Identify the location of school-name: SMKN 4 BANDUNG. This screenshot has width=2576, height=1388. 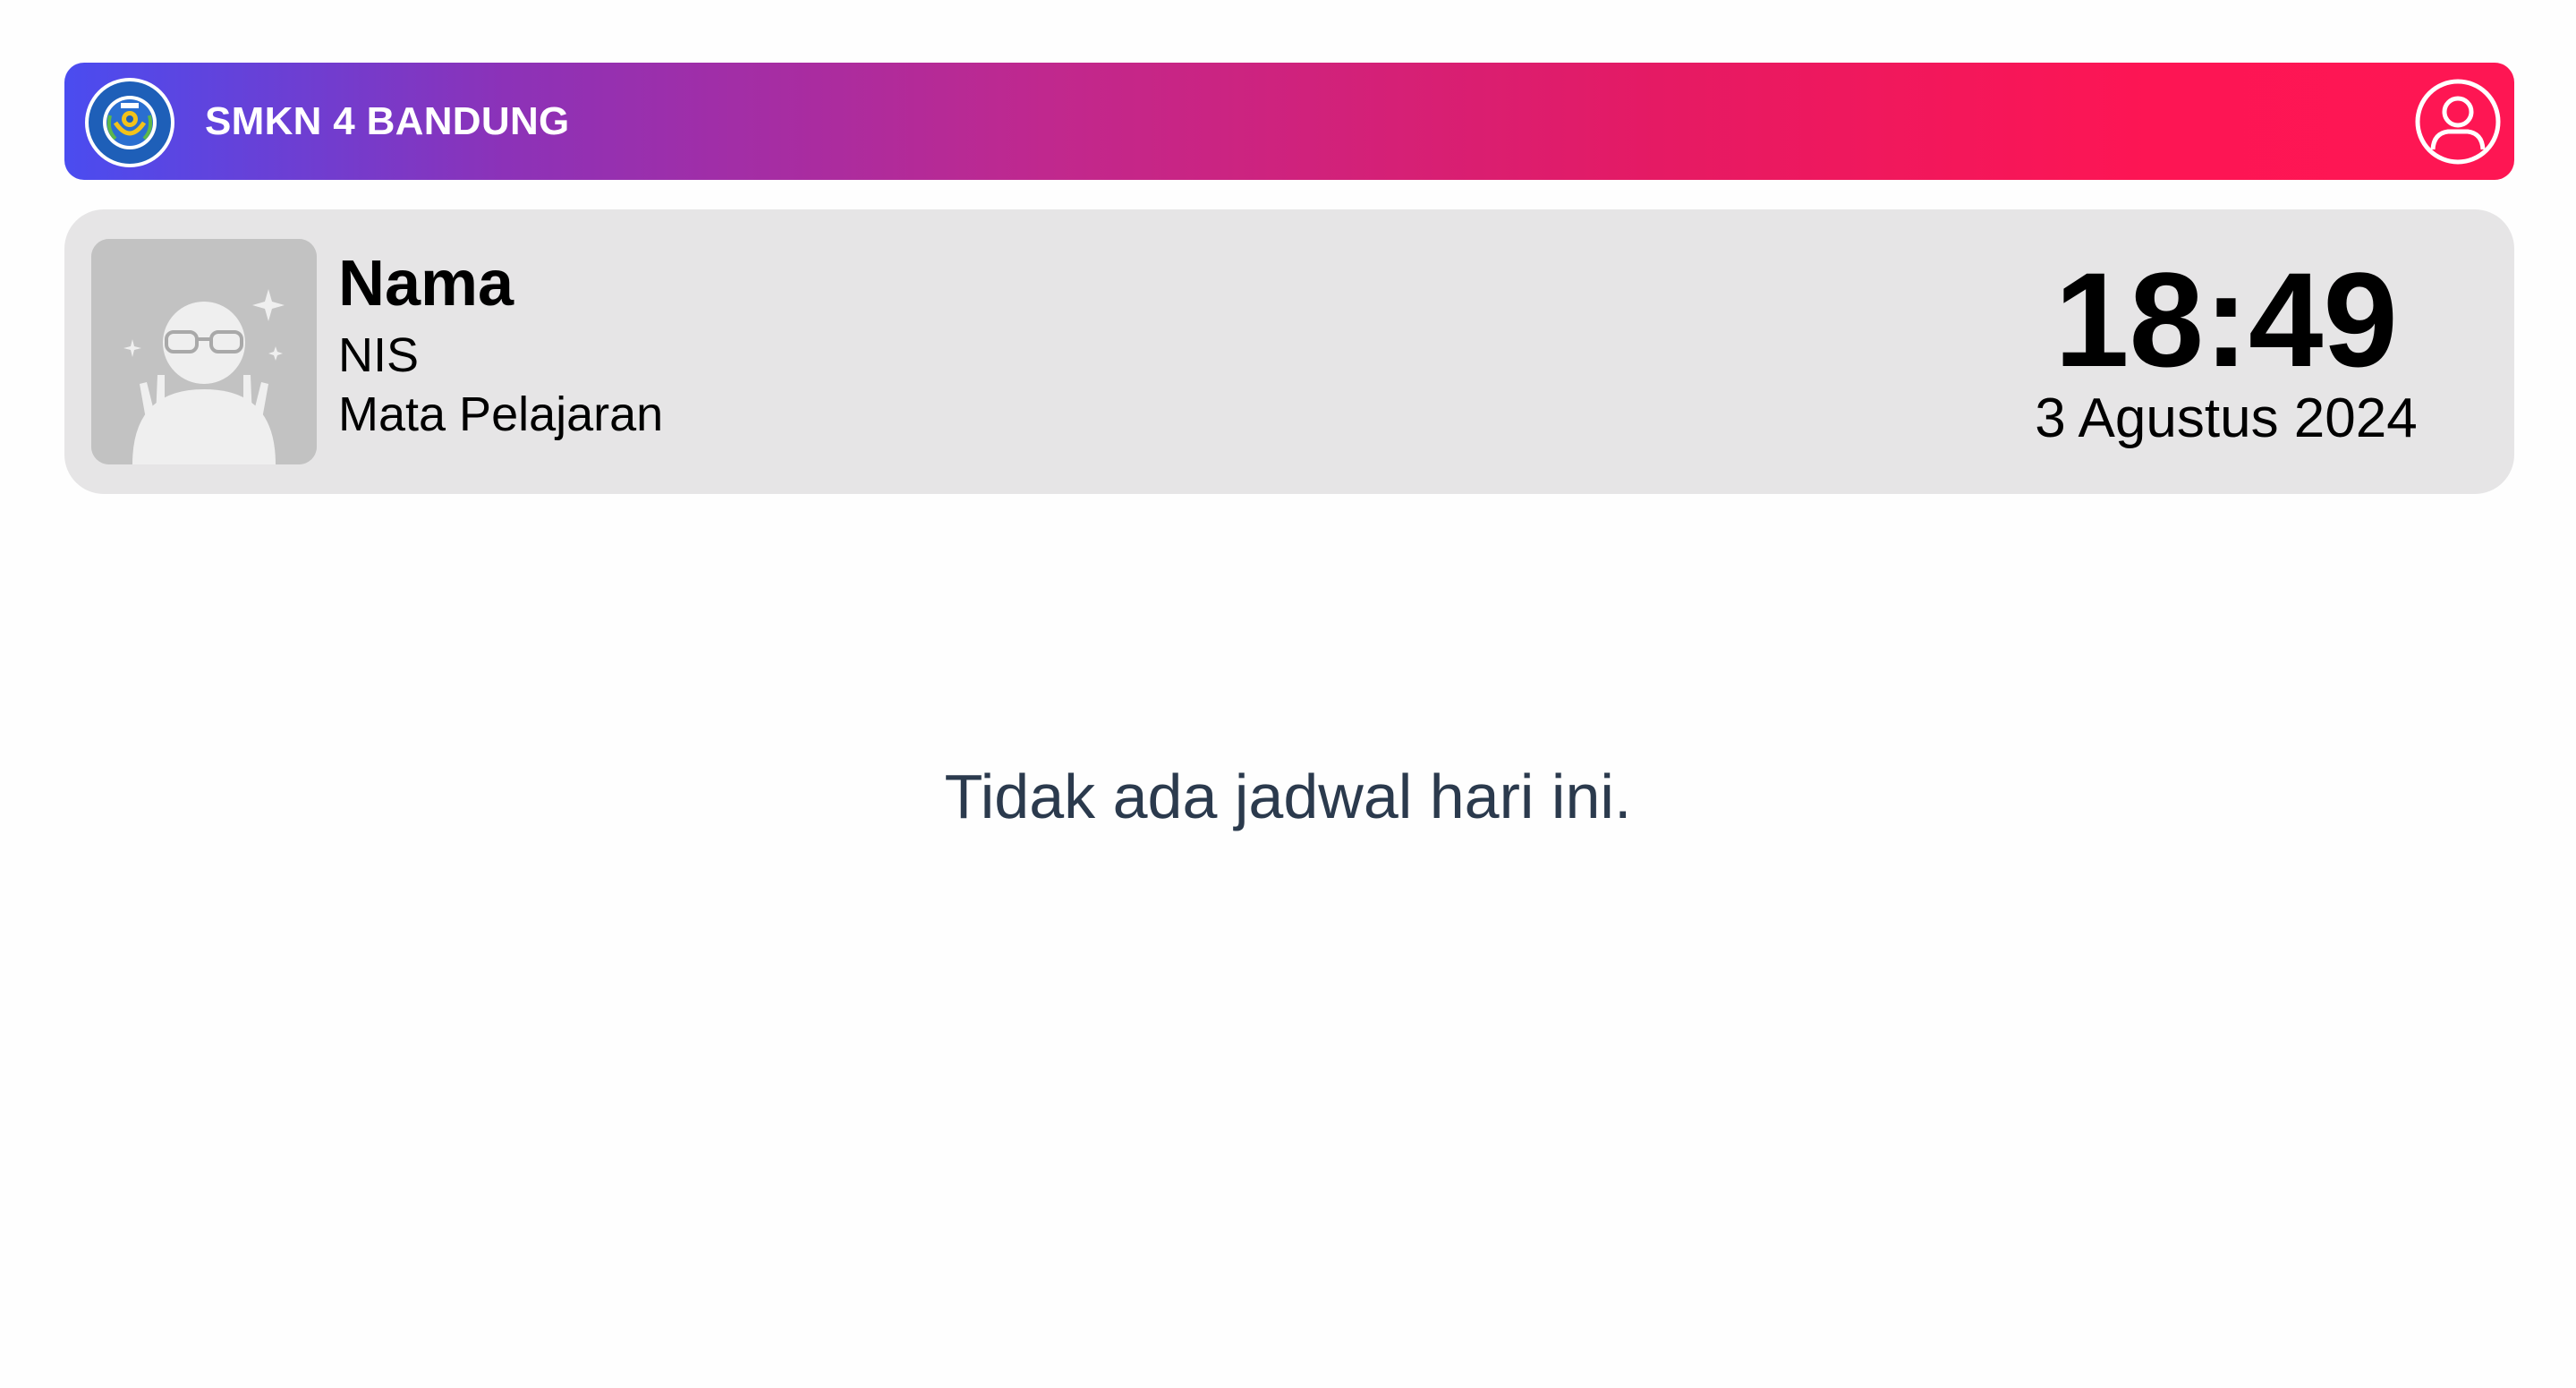
(387, 121).